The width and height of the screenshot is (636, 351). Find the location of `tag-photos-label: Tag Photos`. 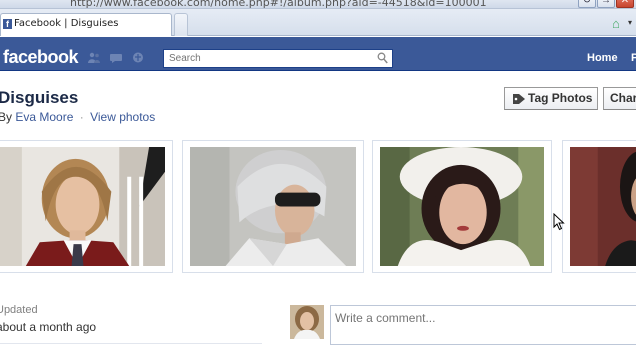

tag-photos-label: Tag Photos is located at coordinates (560, 98).